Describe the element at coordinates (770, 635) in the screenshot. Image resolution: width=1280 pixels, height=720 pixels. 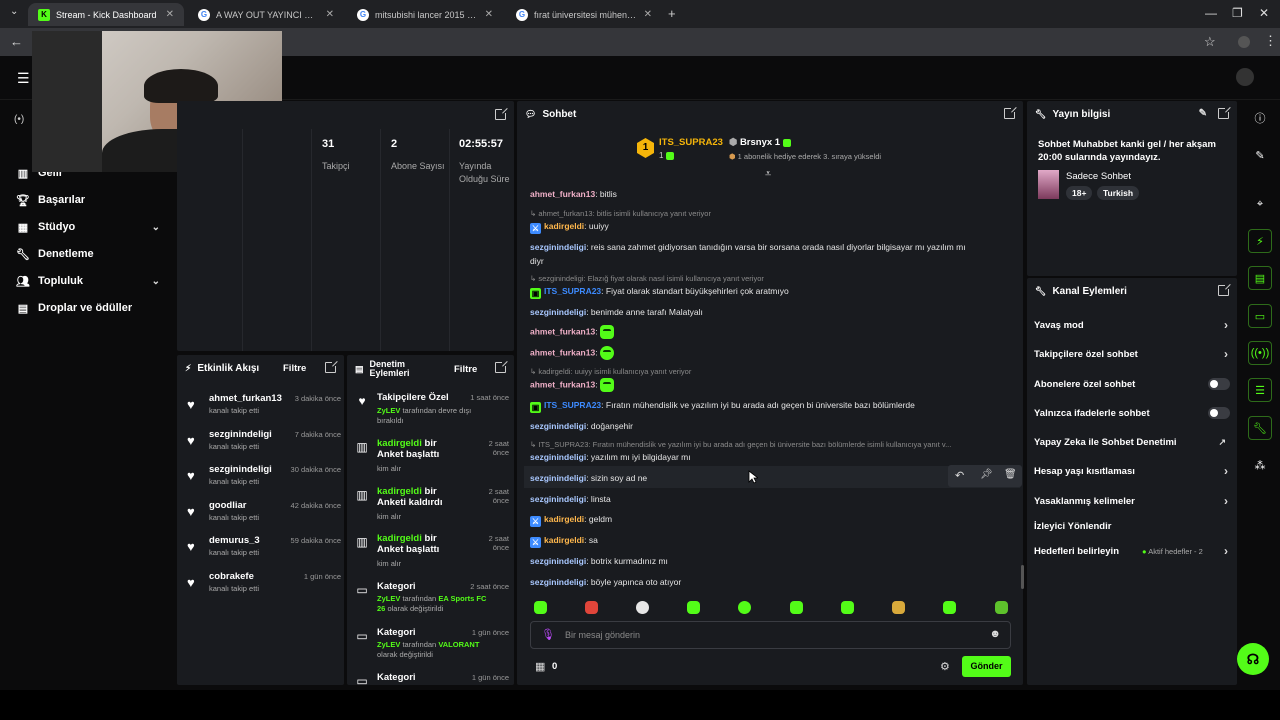
I see `chat-input-box: 🎙︎ Bir mesaj gönderin ☻` at that location.